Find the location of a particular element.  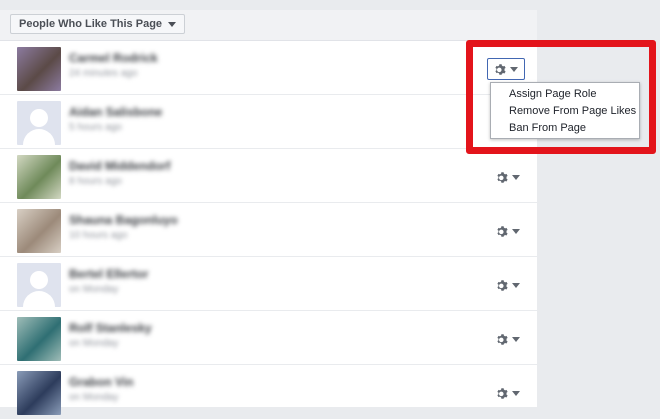

person-row: Rolf Stanlesky on Monday is located at coordinates (268, 338).